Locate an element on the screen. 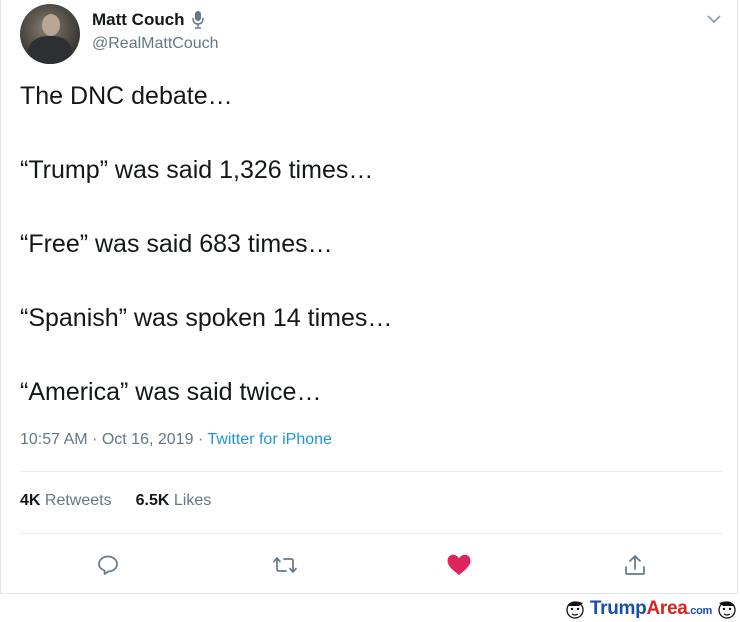 The image size is (740, 622). retweets-stat: 4K Retweets is located at coordinates (66, 501).